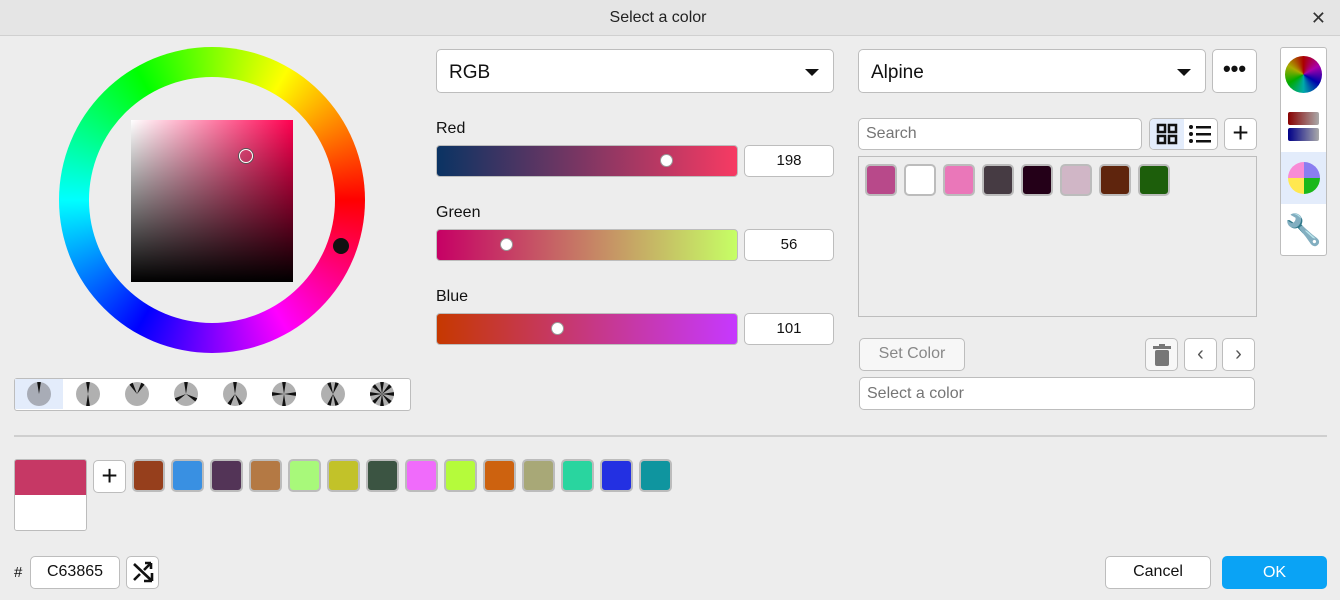 Image resolution: width=1340 pixels, height=600 pixels. I want to click on trash-icon, so click(1161, 355).